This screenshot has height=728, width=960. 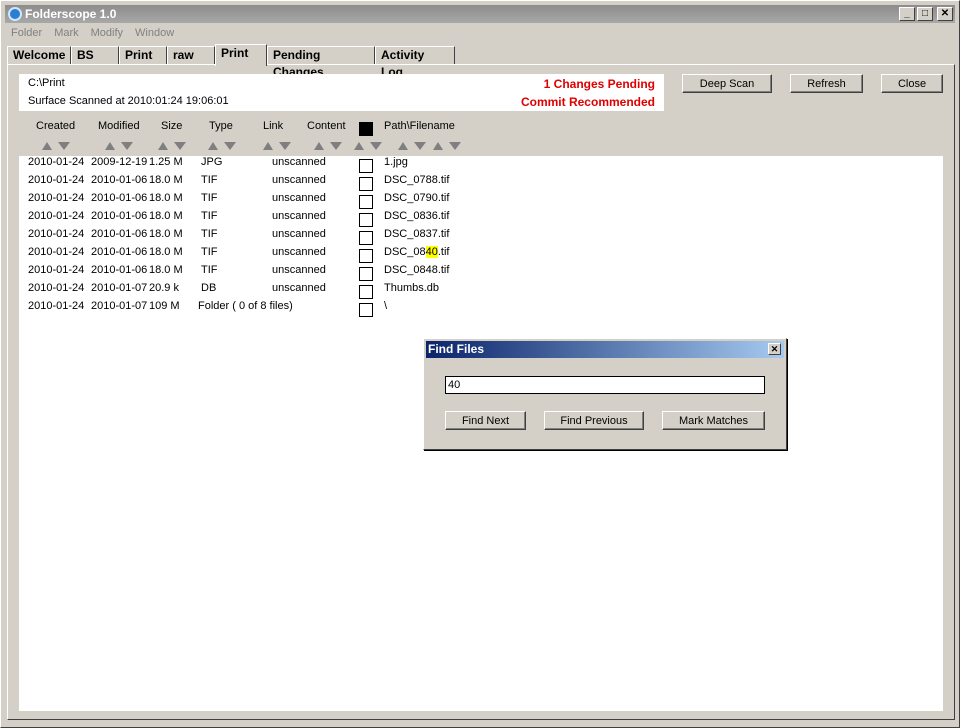 What do you see at coordinates (119, 162) in the screenshot?
I see `modified-cell: 2009-12-19` at bounding box center [119, 162].